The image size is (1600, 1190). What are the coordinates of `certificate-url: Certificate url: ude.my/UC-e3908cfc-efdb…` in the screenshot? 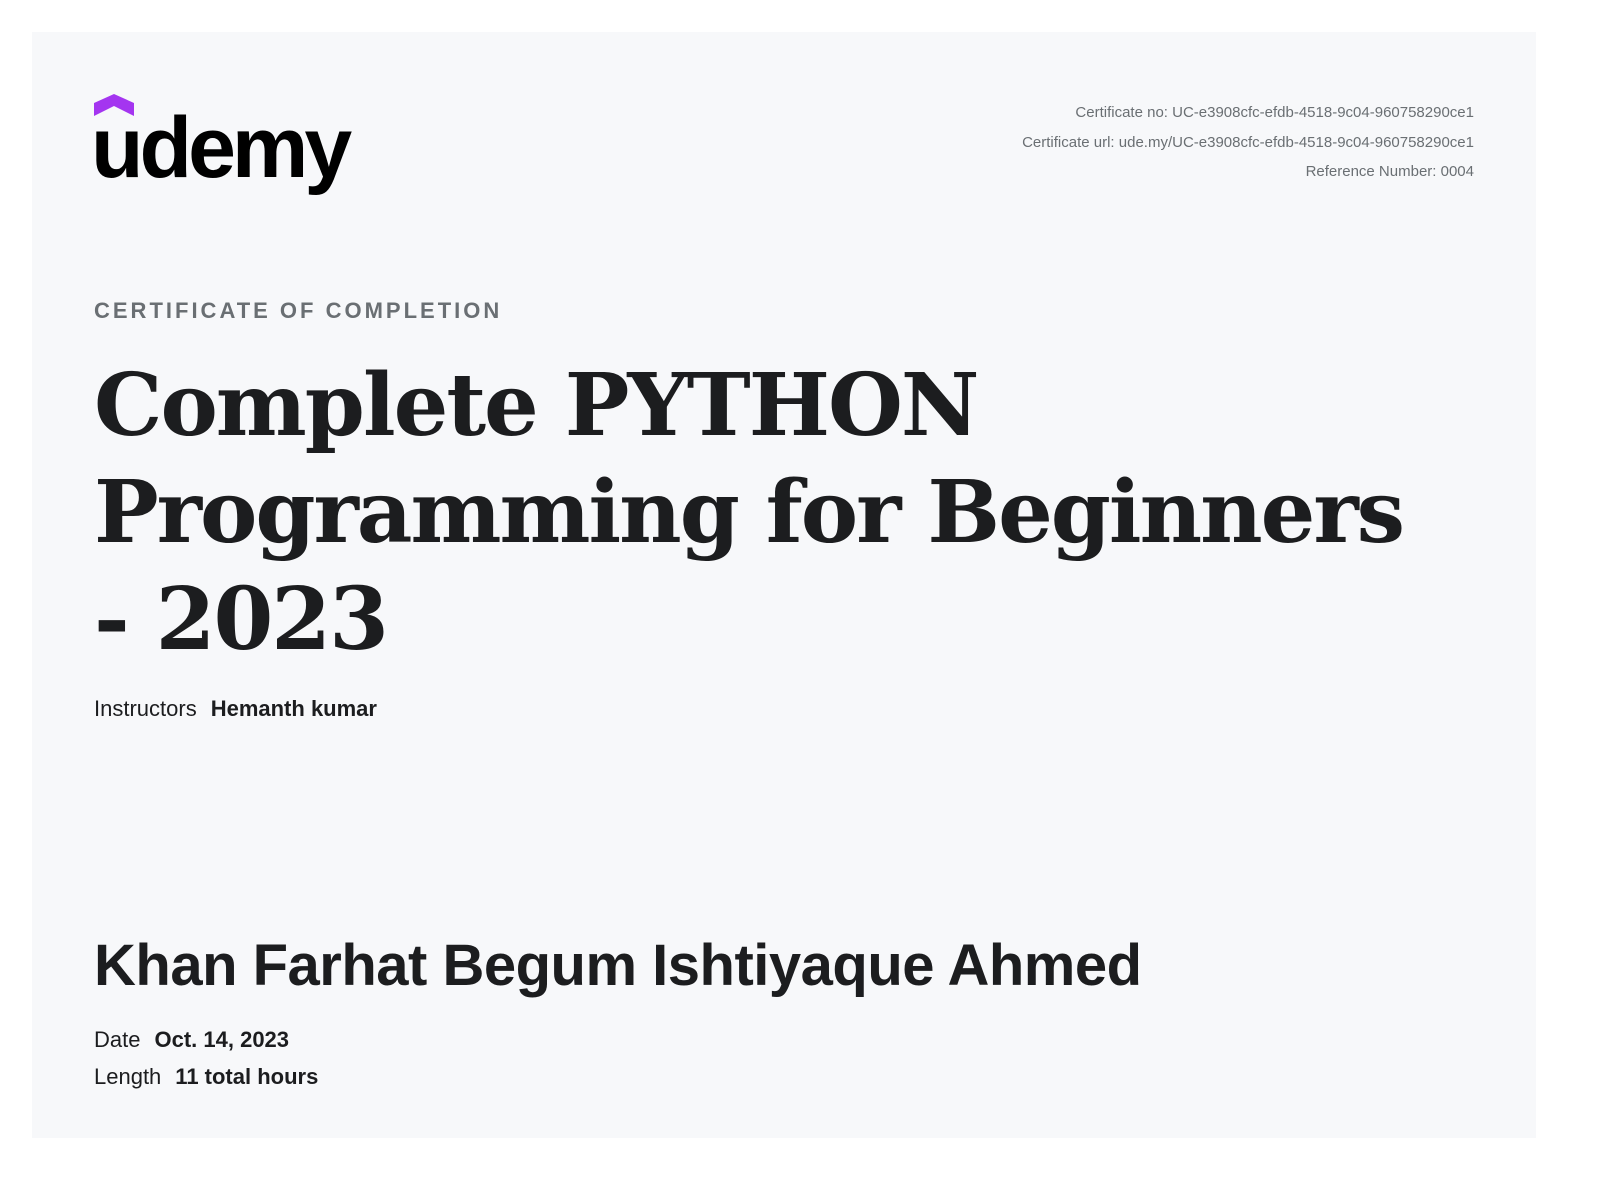 It's located at (1248, 142).